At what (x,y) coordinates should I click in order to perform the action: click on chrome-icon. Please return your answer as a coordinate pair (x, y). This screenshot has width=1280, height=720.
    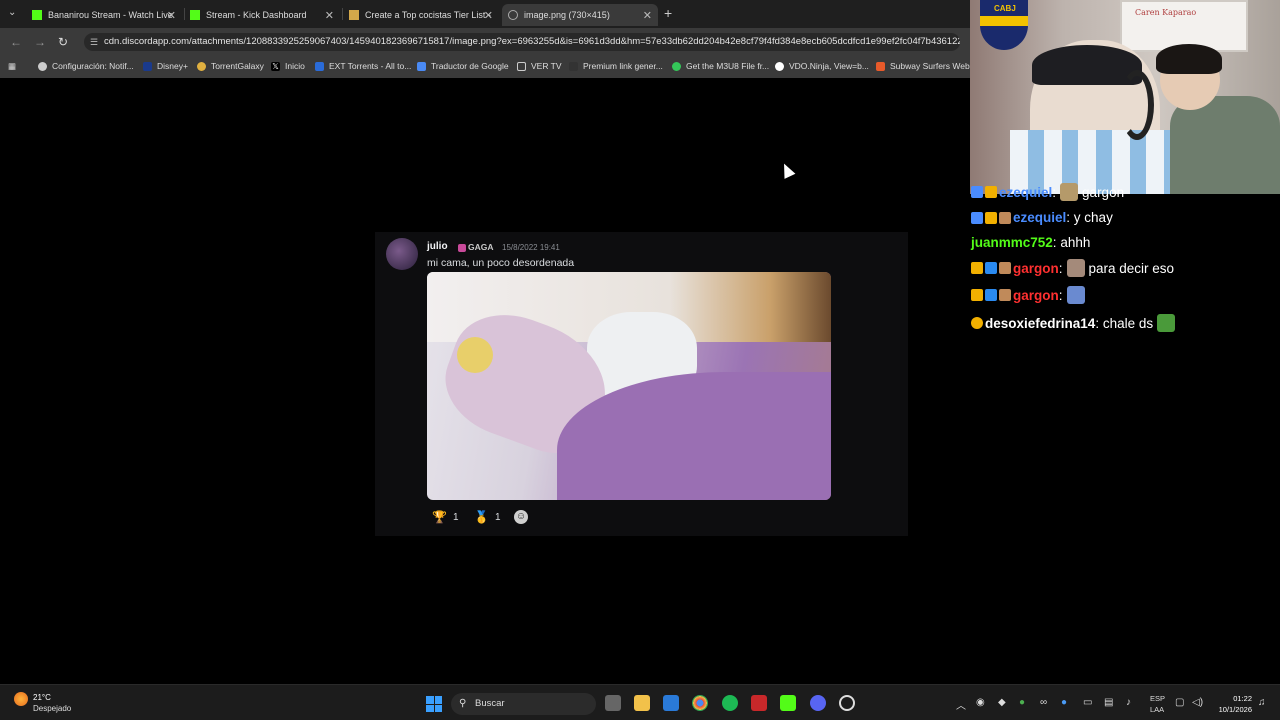
    Looking at the image, I should click on (700, 703).